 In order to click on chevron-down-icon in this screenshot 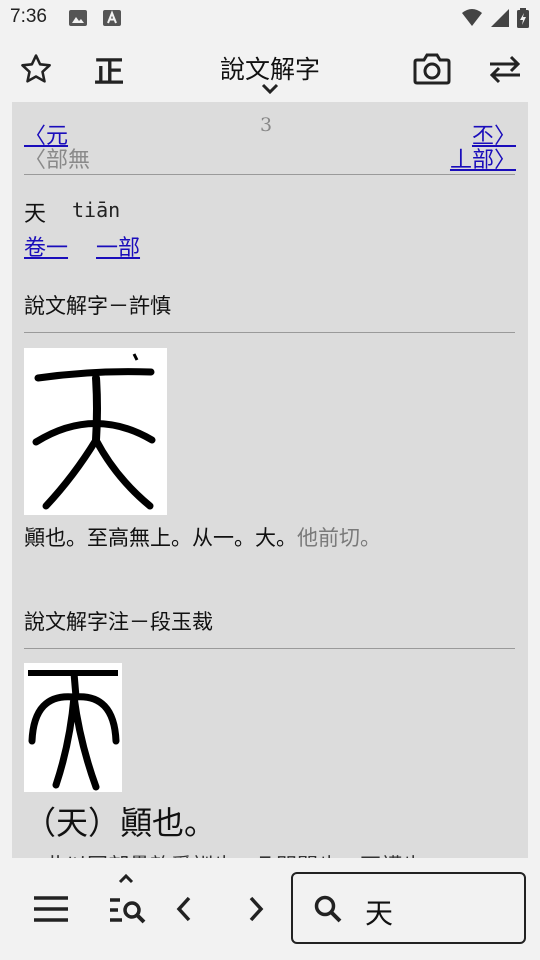, I will do `click(270, 89)`.